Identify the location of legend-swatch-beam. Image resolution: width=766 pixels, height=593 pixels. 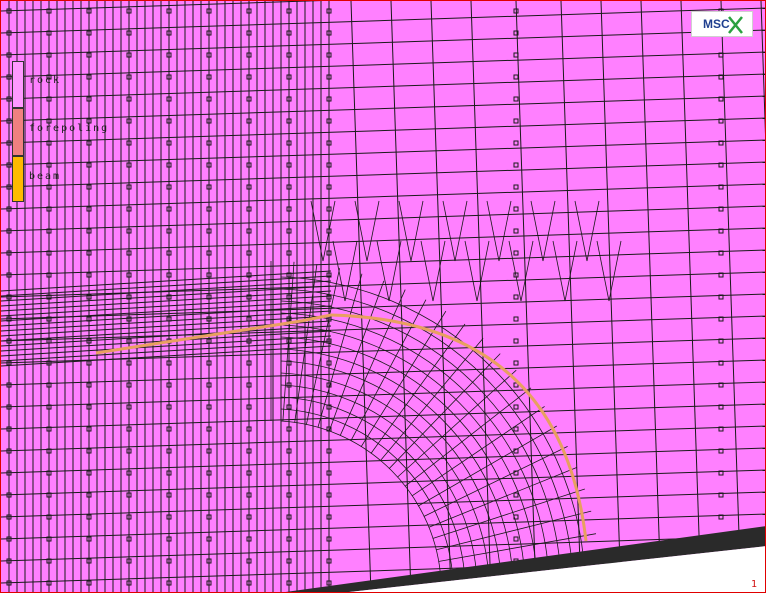
(18, 179).